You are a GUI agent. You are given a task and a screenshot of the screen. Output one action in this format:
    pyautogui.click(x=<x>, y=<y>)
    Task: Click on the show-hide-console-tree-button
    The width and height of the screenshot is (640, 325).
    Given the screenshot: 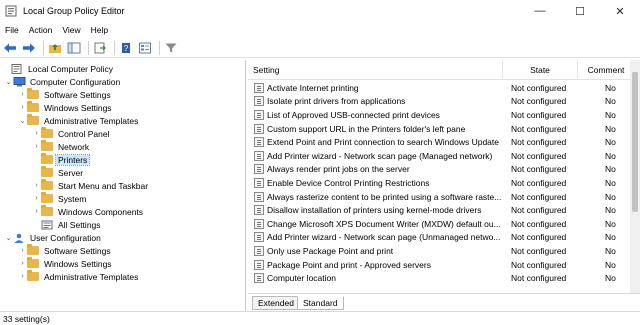 What is the action you would take?
    pyautogui.click(x=74, y=48)
    